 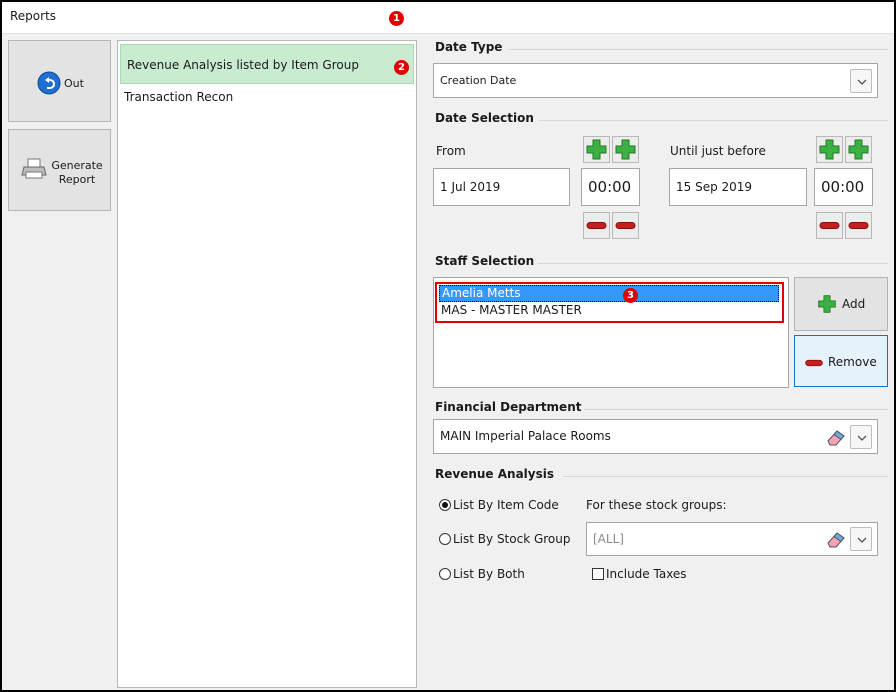 I want to click on include-taxes-checkbox: Include Taxes, so click(x=652, y=575).